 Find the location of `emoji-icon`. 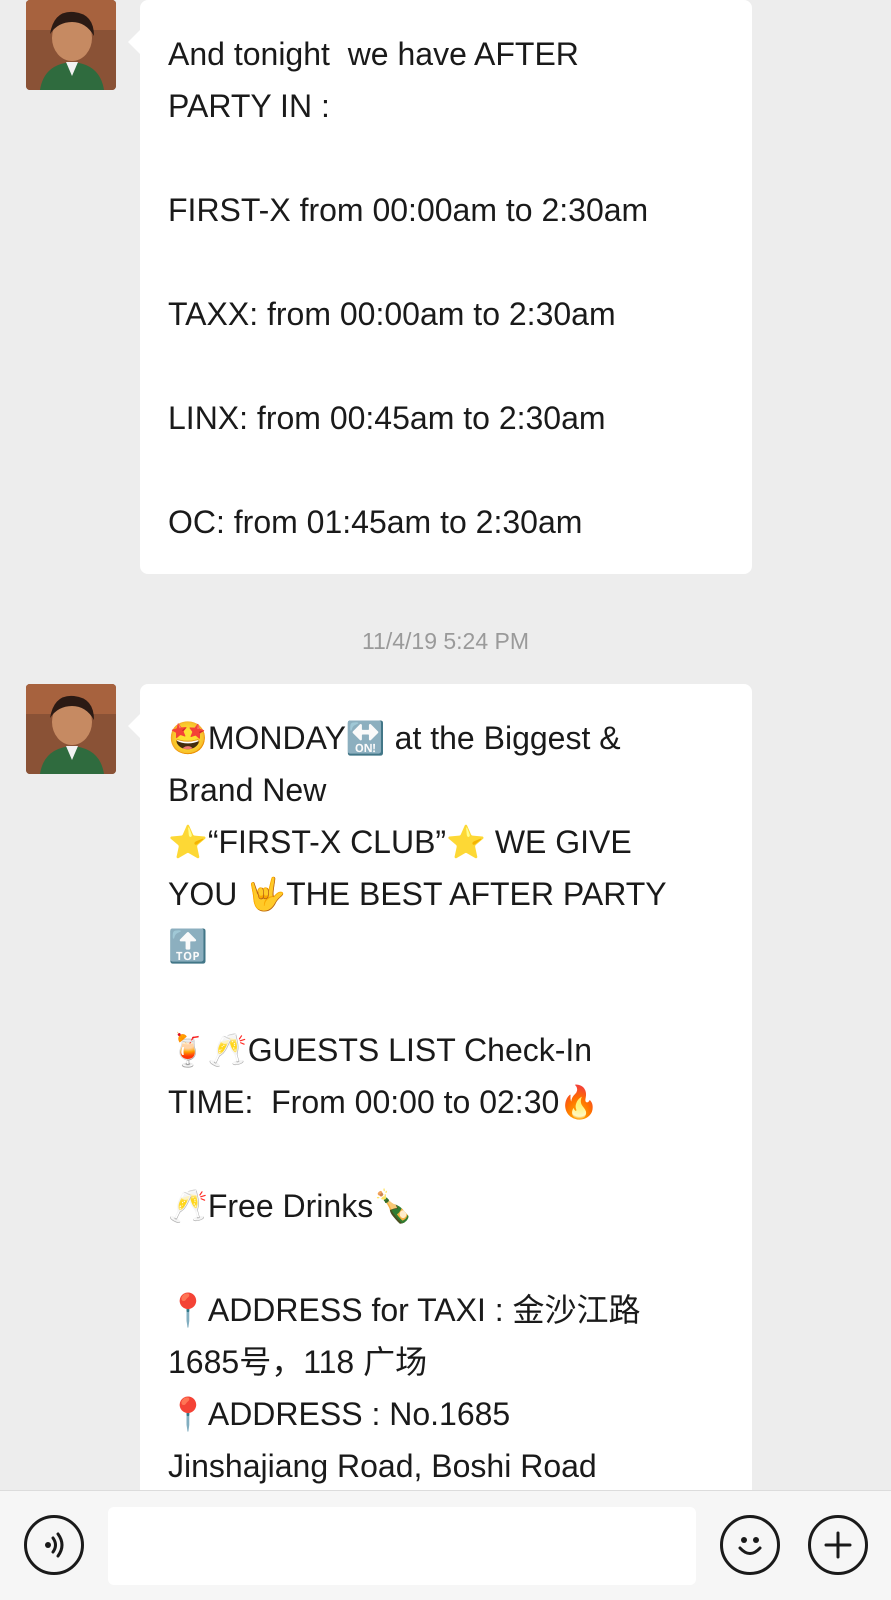

emoji-icon is located at coordinates (750, 1546).